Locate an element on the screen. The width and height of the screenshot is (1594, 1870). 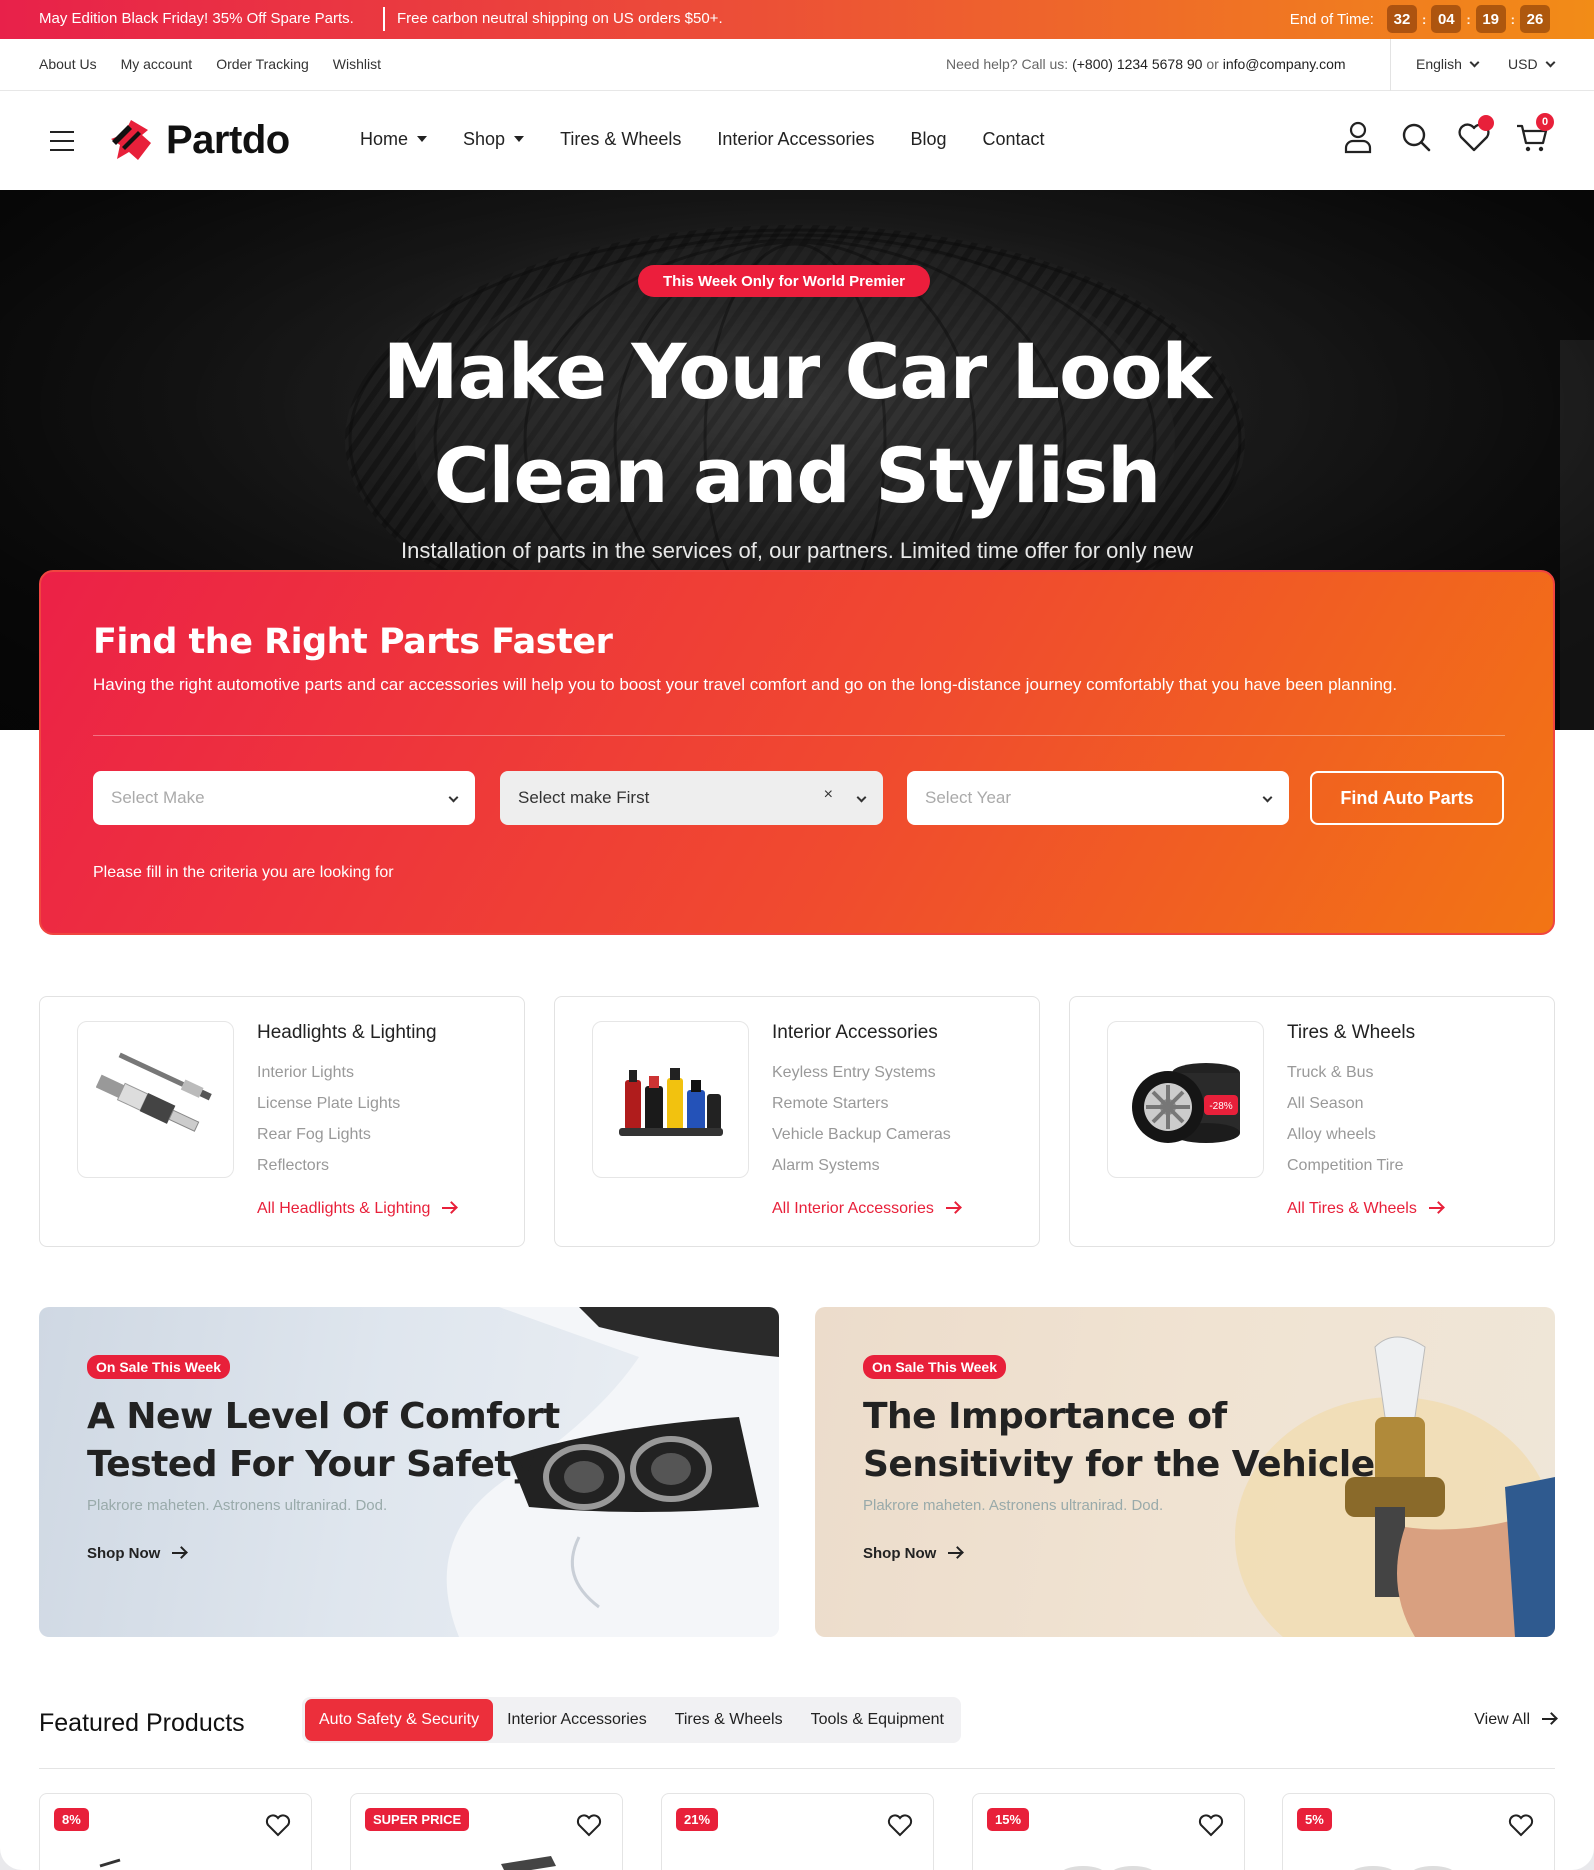
category-link: Alarm Systems is located at coordinates (861, 1165).